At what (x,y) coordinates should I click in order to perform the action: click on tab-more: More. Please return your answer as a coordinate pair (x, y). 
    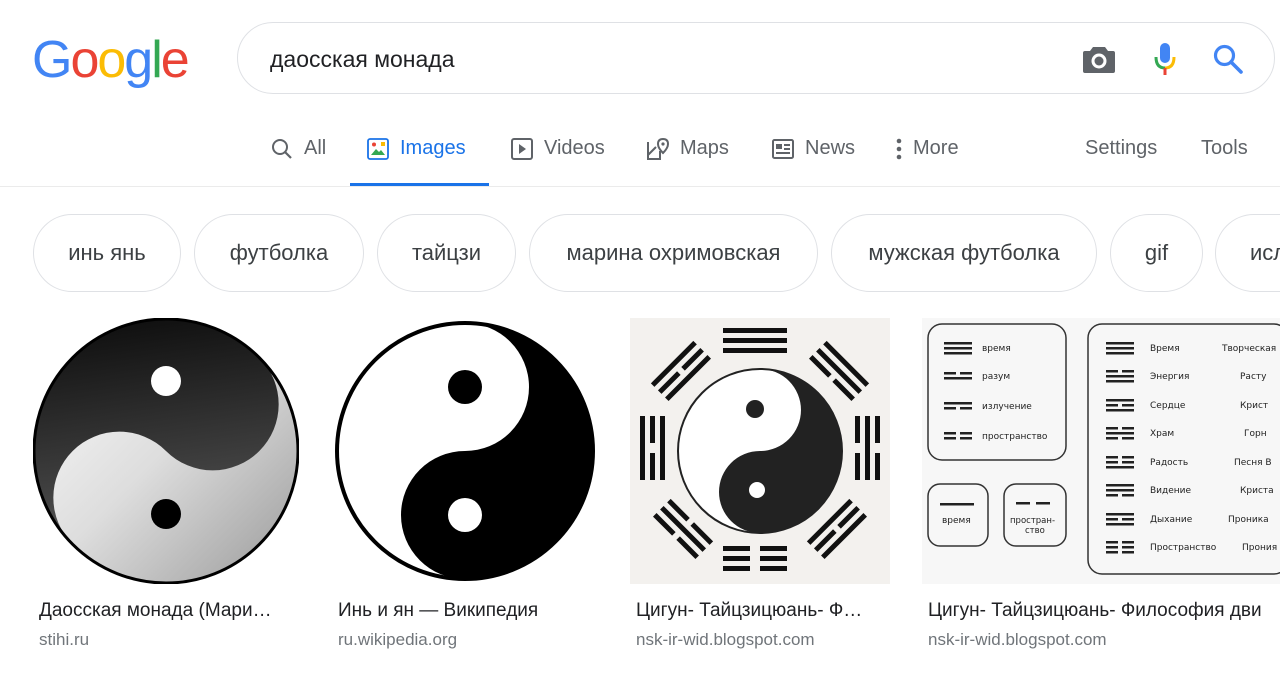
    Looking at the image, I should click on (926, 156).